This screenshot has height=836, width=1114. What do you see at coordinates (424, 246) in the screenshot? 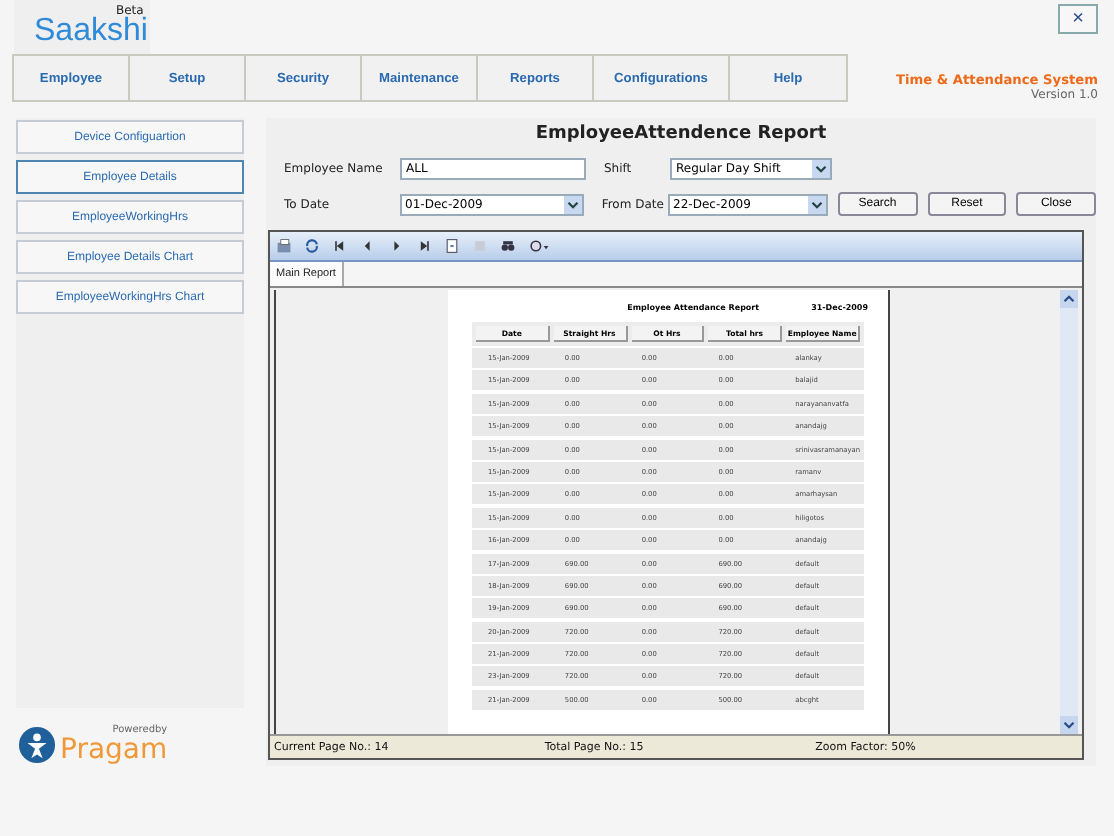
I see `last-page-icon` at bounding box center [424, 246].